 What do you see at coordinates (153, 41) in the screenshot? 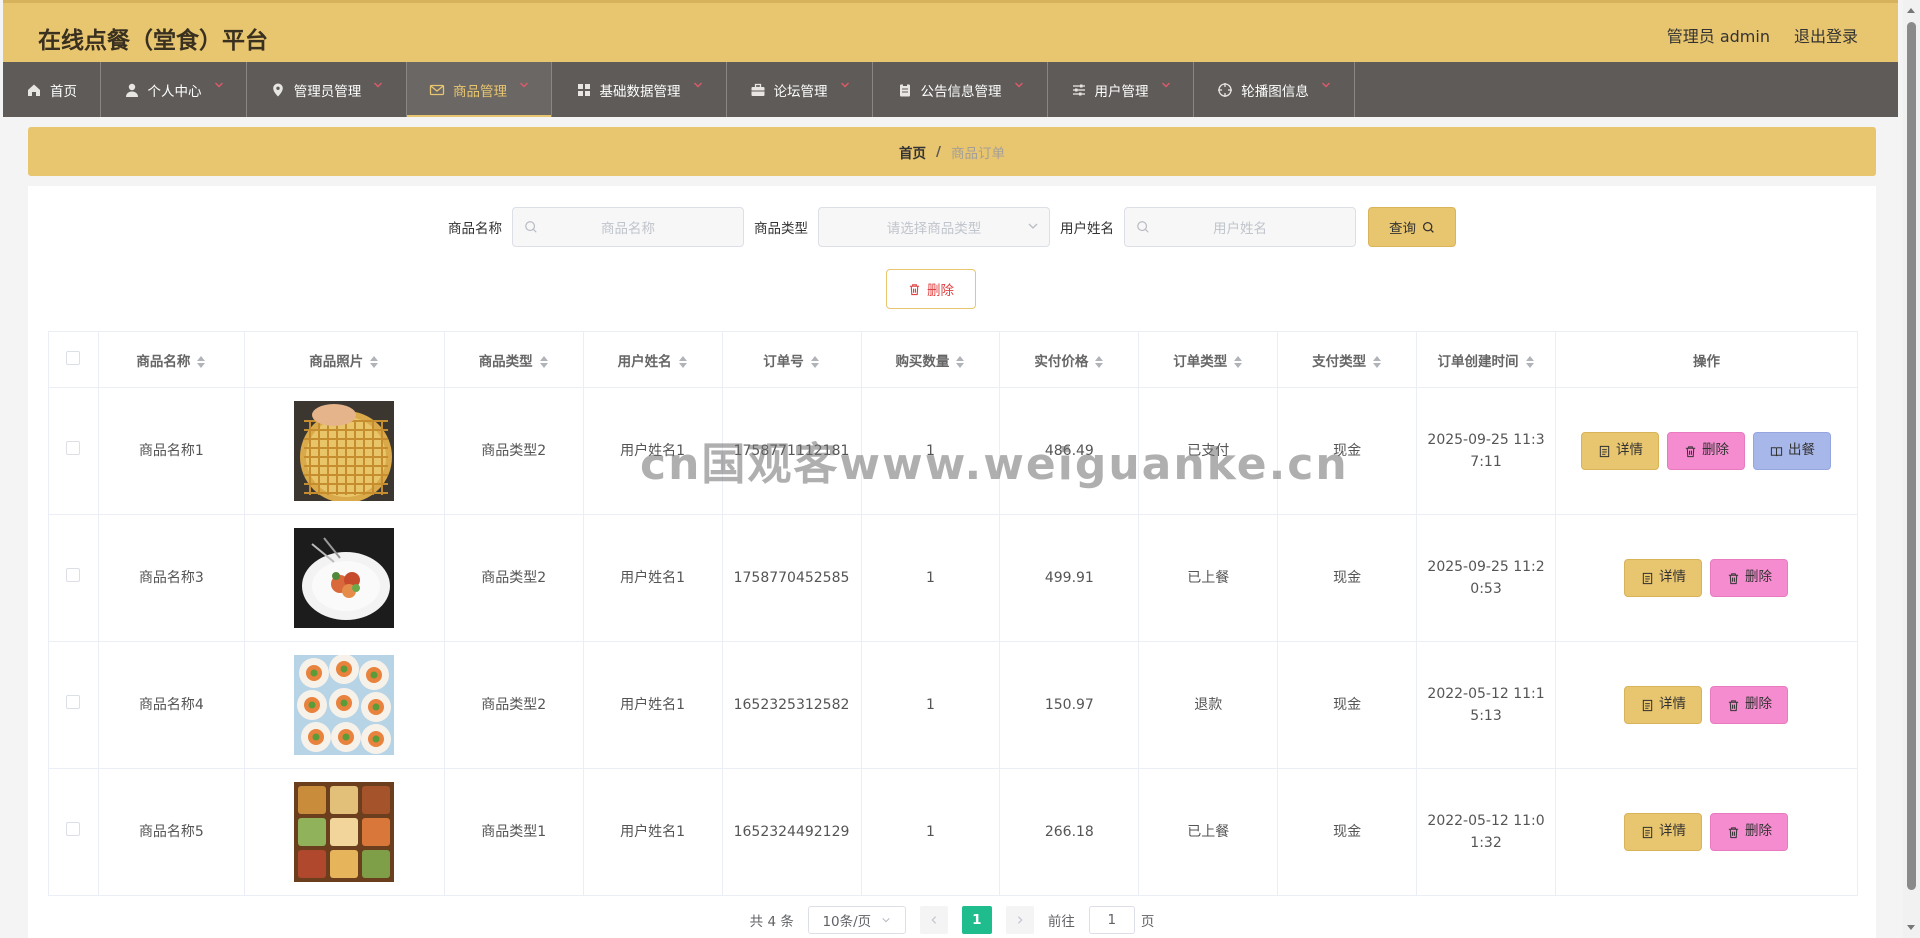
I see `app-title: 在线点餐（堂食）平台` at bounding box center [153, 41].